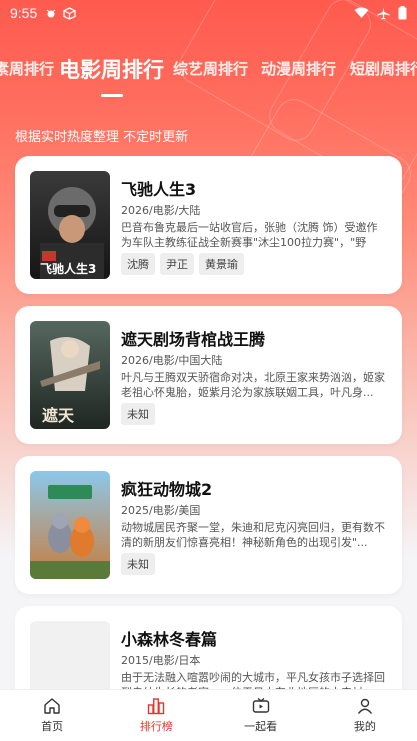  Describe the element at coordinates (383, 13) in the screenshot. I see `airplane-icon` at that location.